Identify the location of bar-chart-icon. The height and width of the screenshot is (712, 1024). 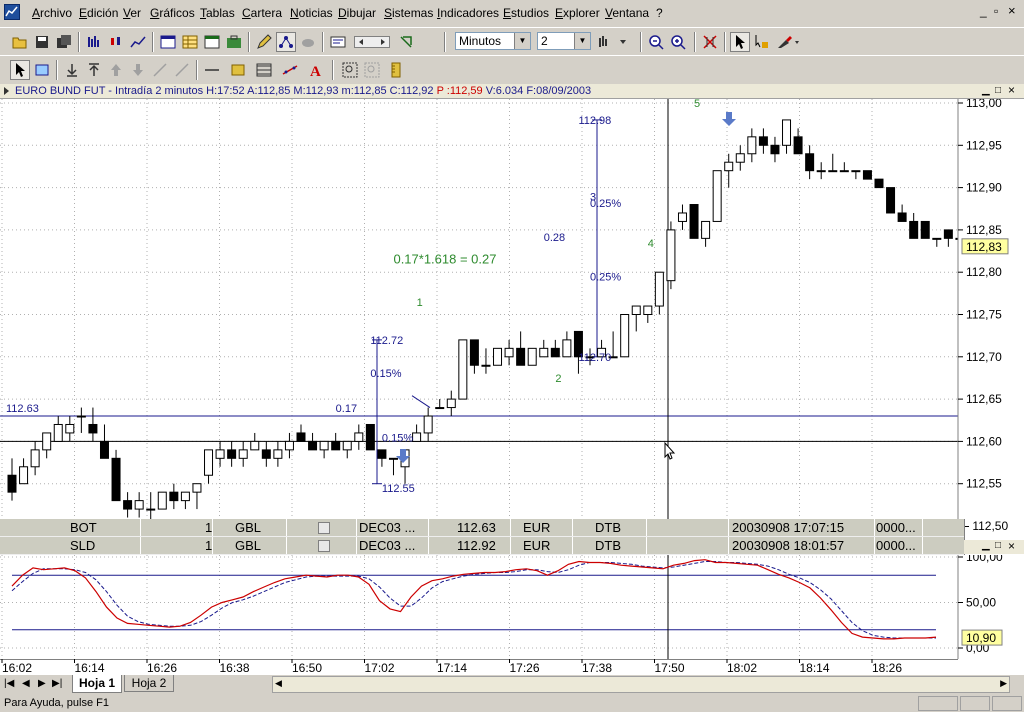
(94, 42).